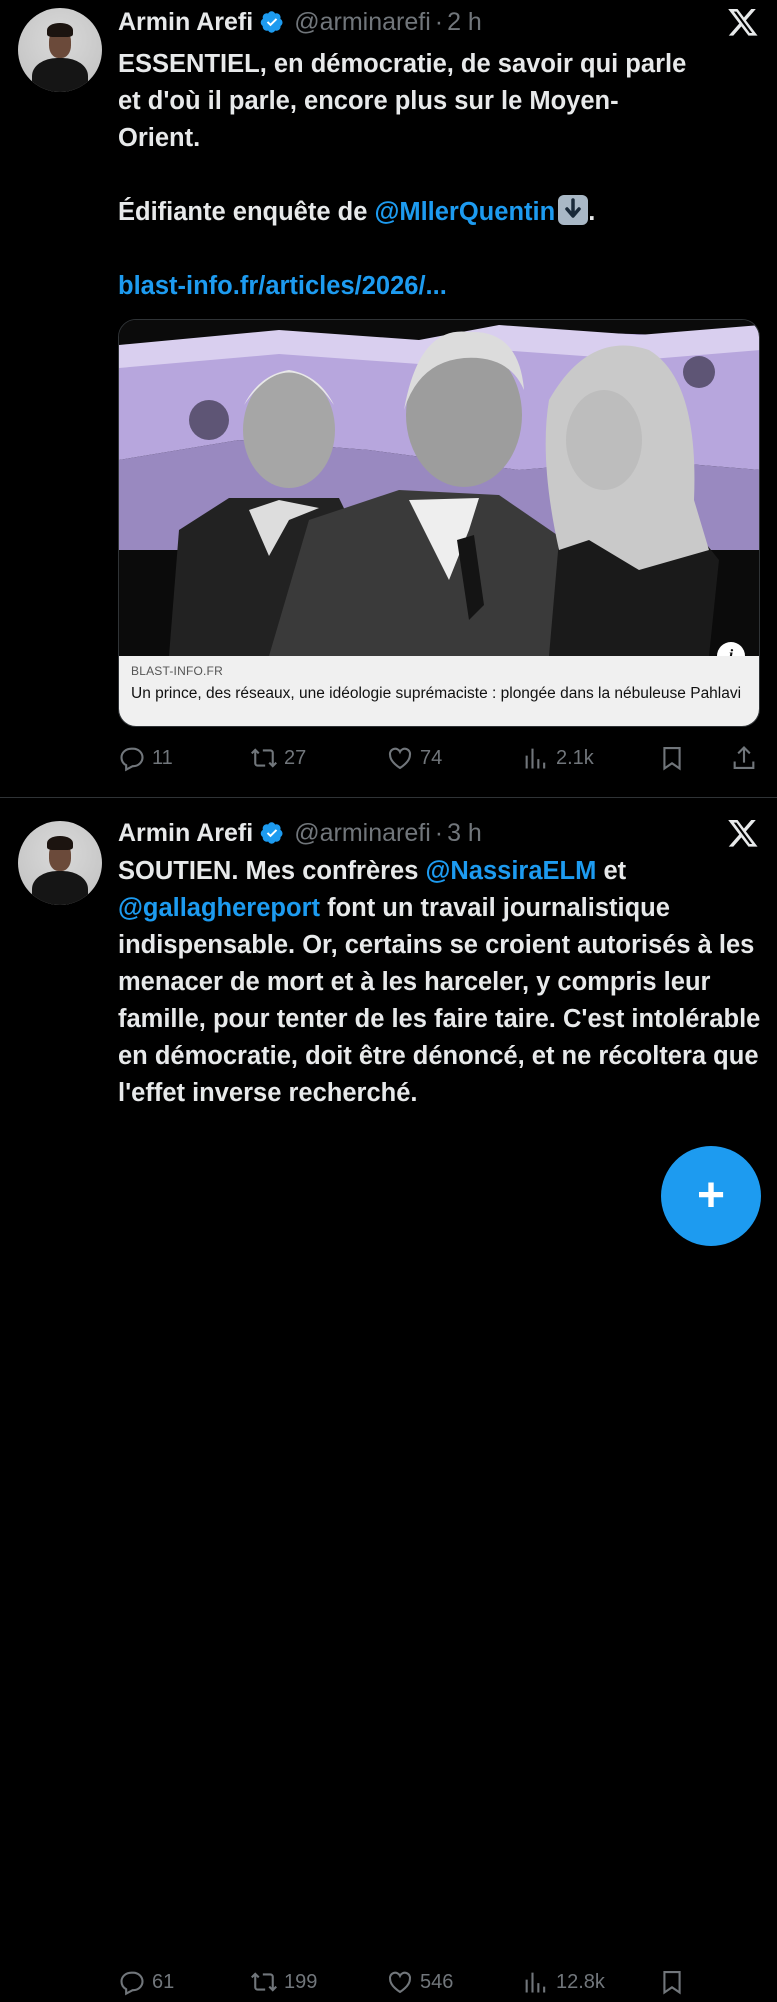  What do you see at coordinates (163, 1981) in the screenshot?
I see `reply-count: 61` at bounding box center [163, 1981].